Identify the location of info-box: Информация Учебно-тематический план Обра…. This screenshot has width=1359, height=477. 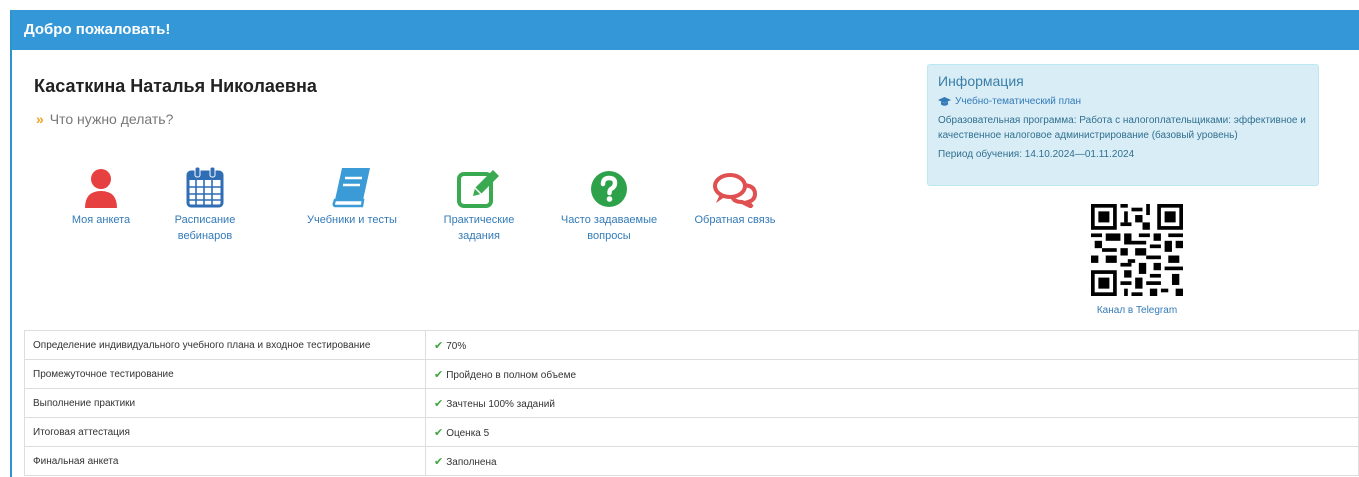
(1123, 125).